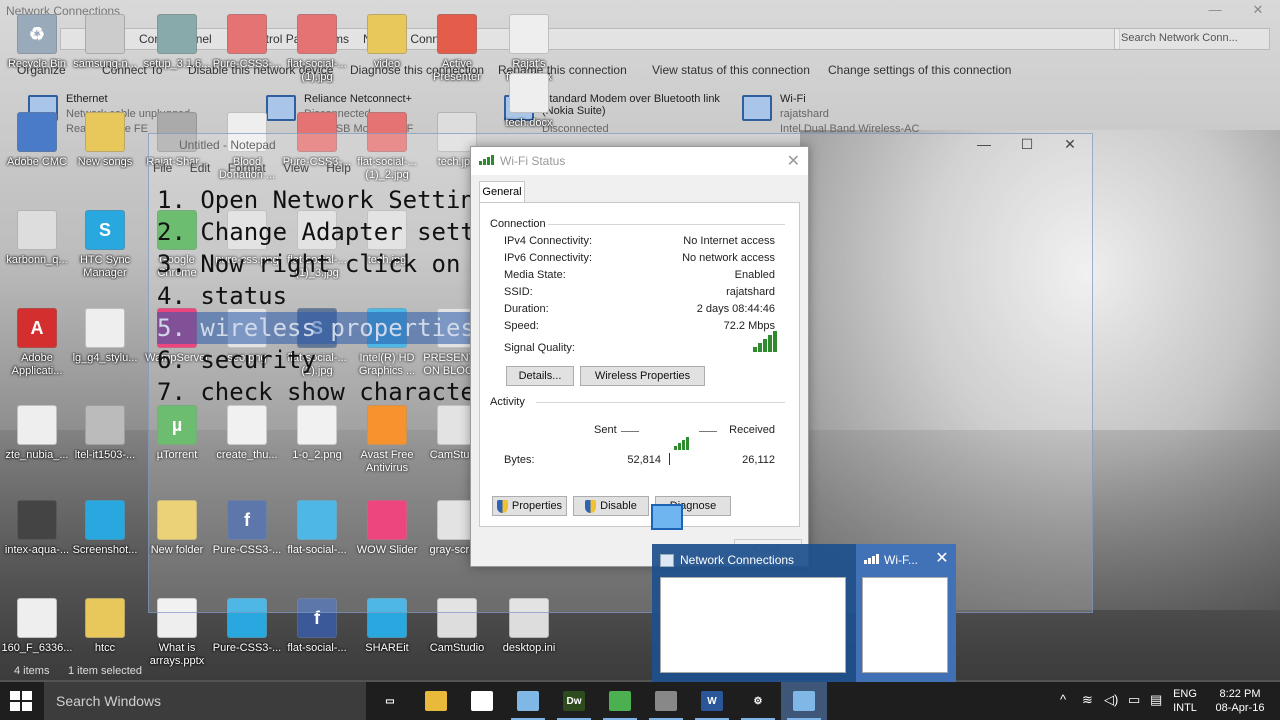 The height and width of the screenshot is (720, 1280). Describe the element at coordinates (919, 70) in the screenshot. I see `change-settings-button: Change settings of this connection` at that location.